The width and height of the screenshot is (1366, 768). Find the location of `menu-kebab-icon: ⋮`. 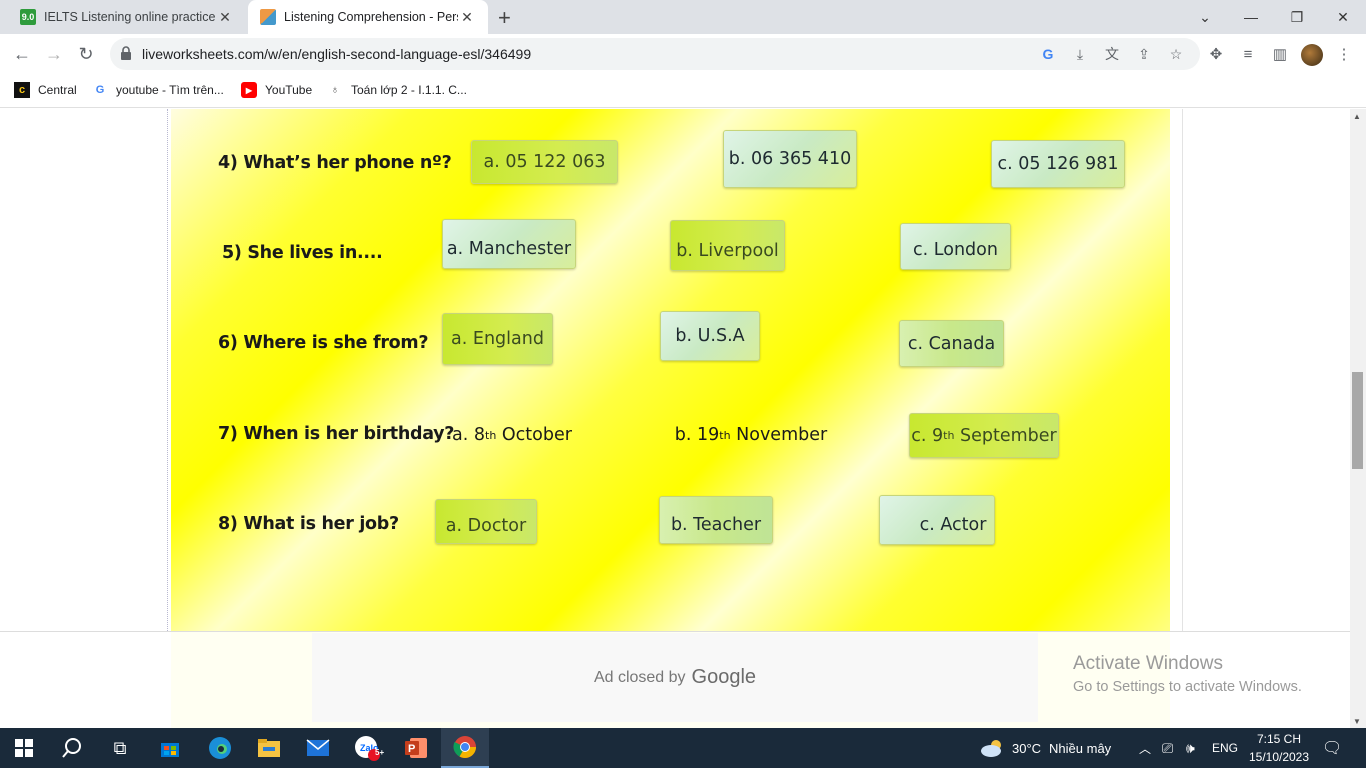

menu-kebab-icon: ⋮ is located at coordinates (1344, 54).